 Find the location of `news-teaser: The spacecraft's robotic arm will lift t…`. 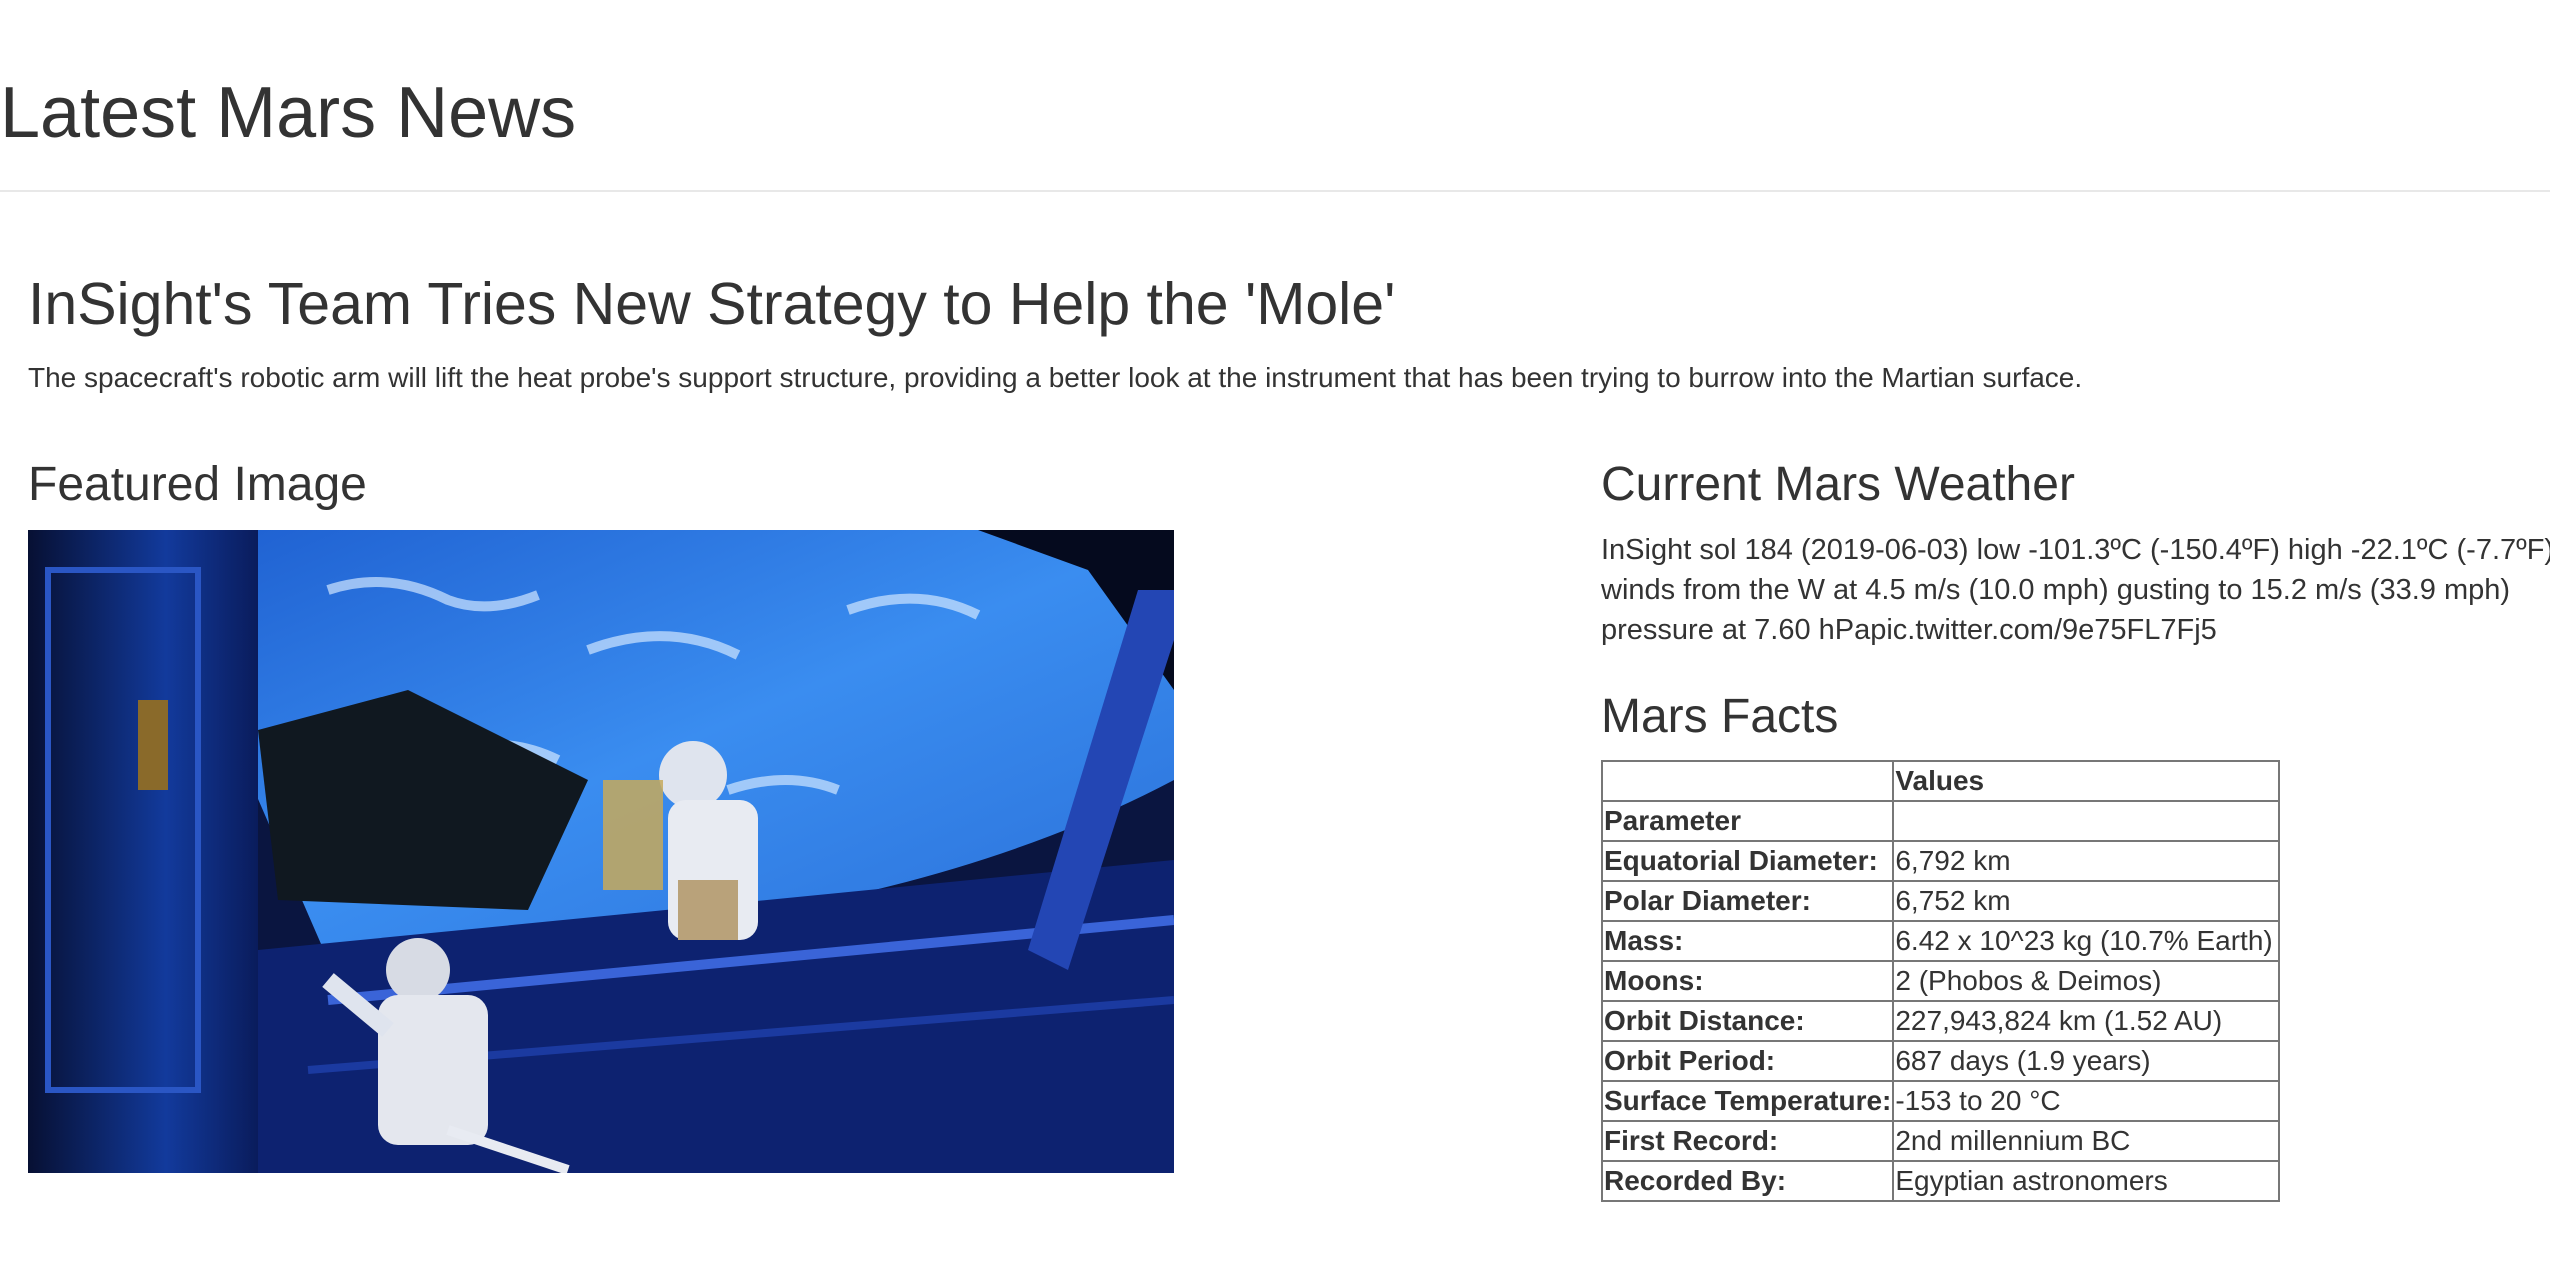

news-teaser: The spacecraft's robotic arm will lift t… is located at coordinates (1055, 377).